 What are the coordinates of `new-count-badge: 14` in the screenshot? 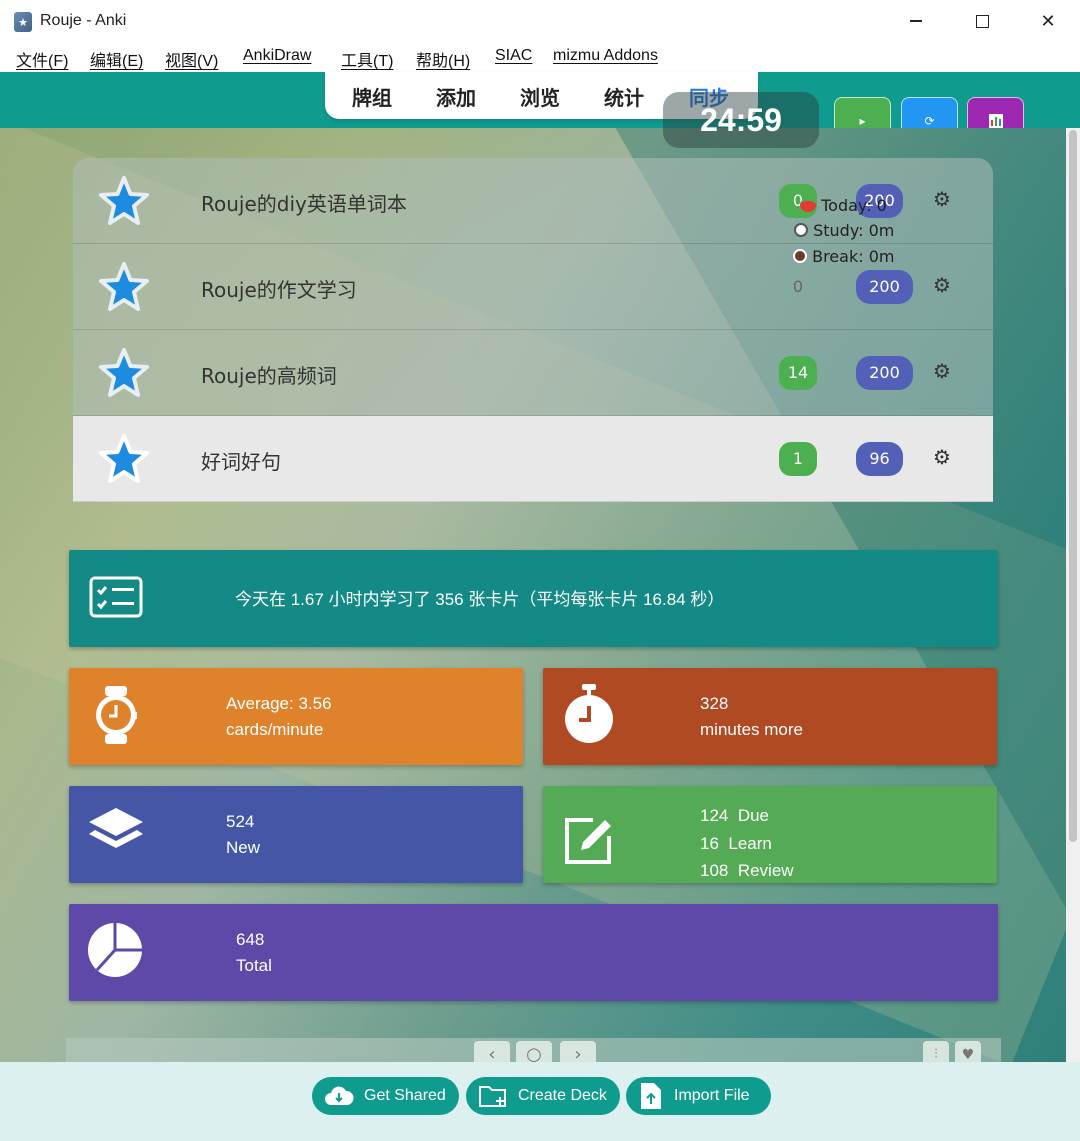 It's located at (798, 373).